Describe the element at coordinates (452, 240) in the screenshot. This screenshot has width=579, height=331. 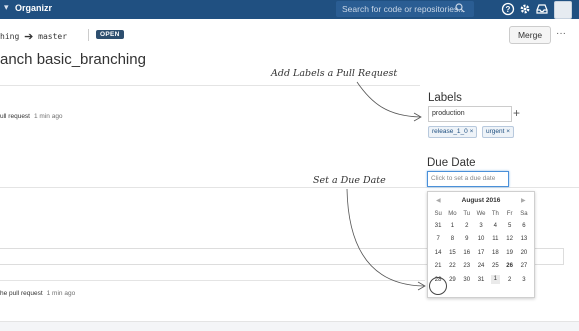
I see `calendar-day: 8` at that location.